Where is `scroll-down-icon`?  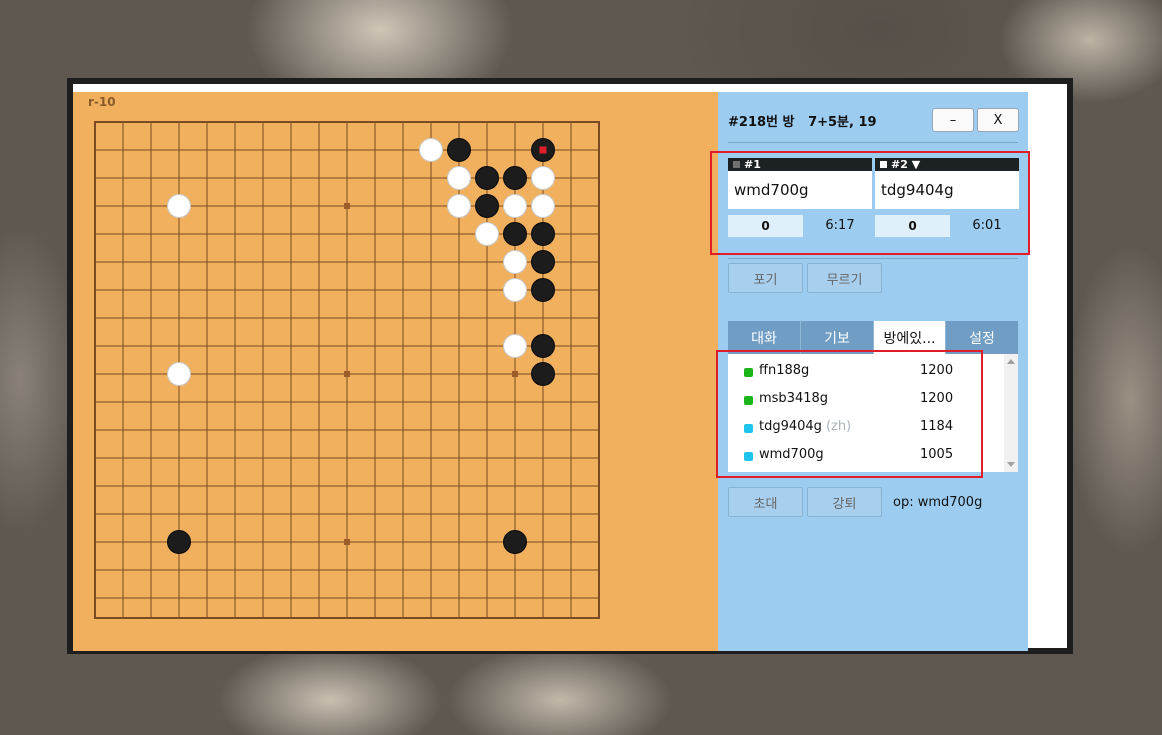 scroll-down-icon is located at coordinates (1011, 464).